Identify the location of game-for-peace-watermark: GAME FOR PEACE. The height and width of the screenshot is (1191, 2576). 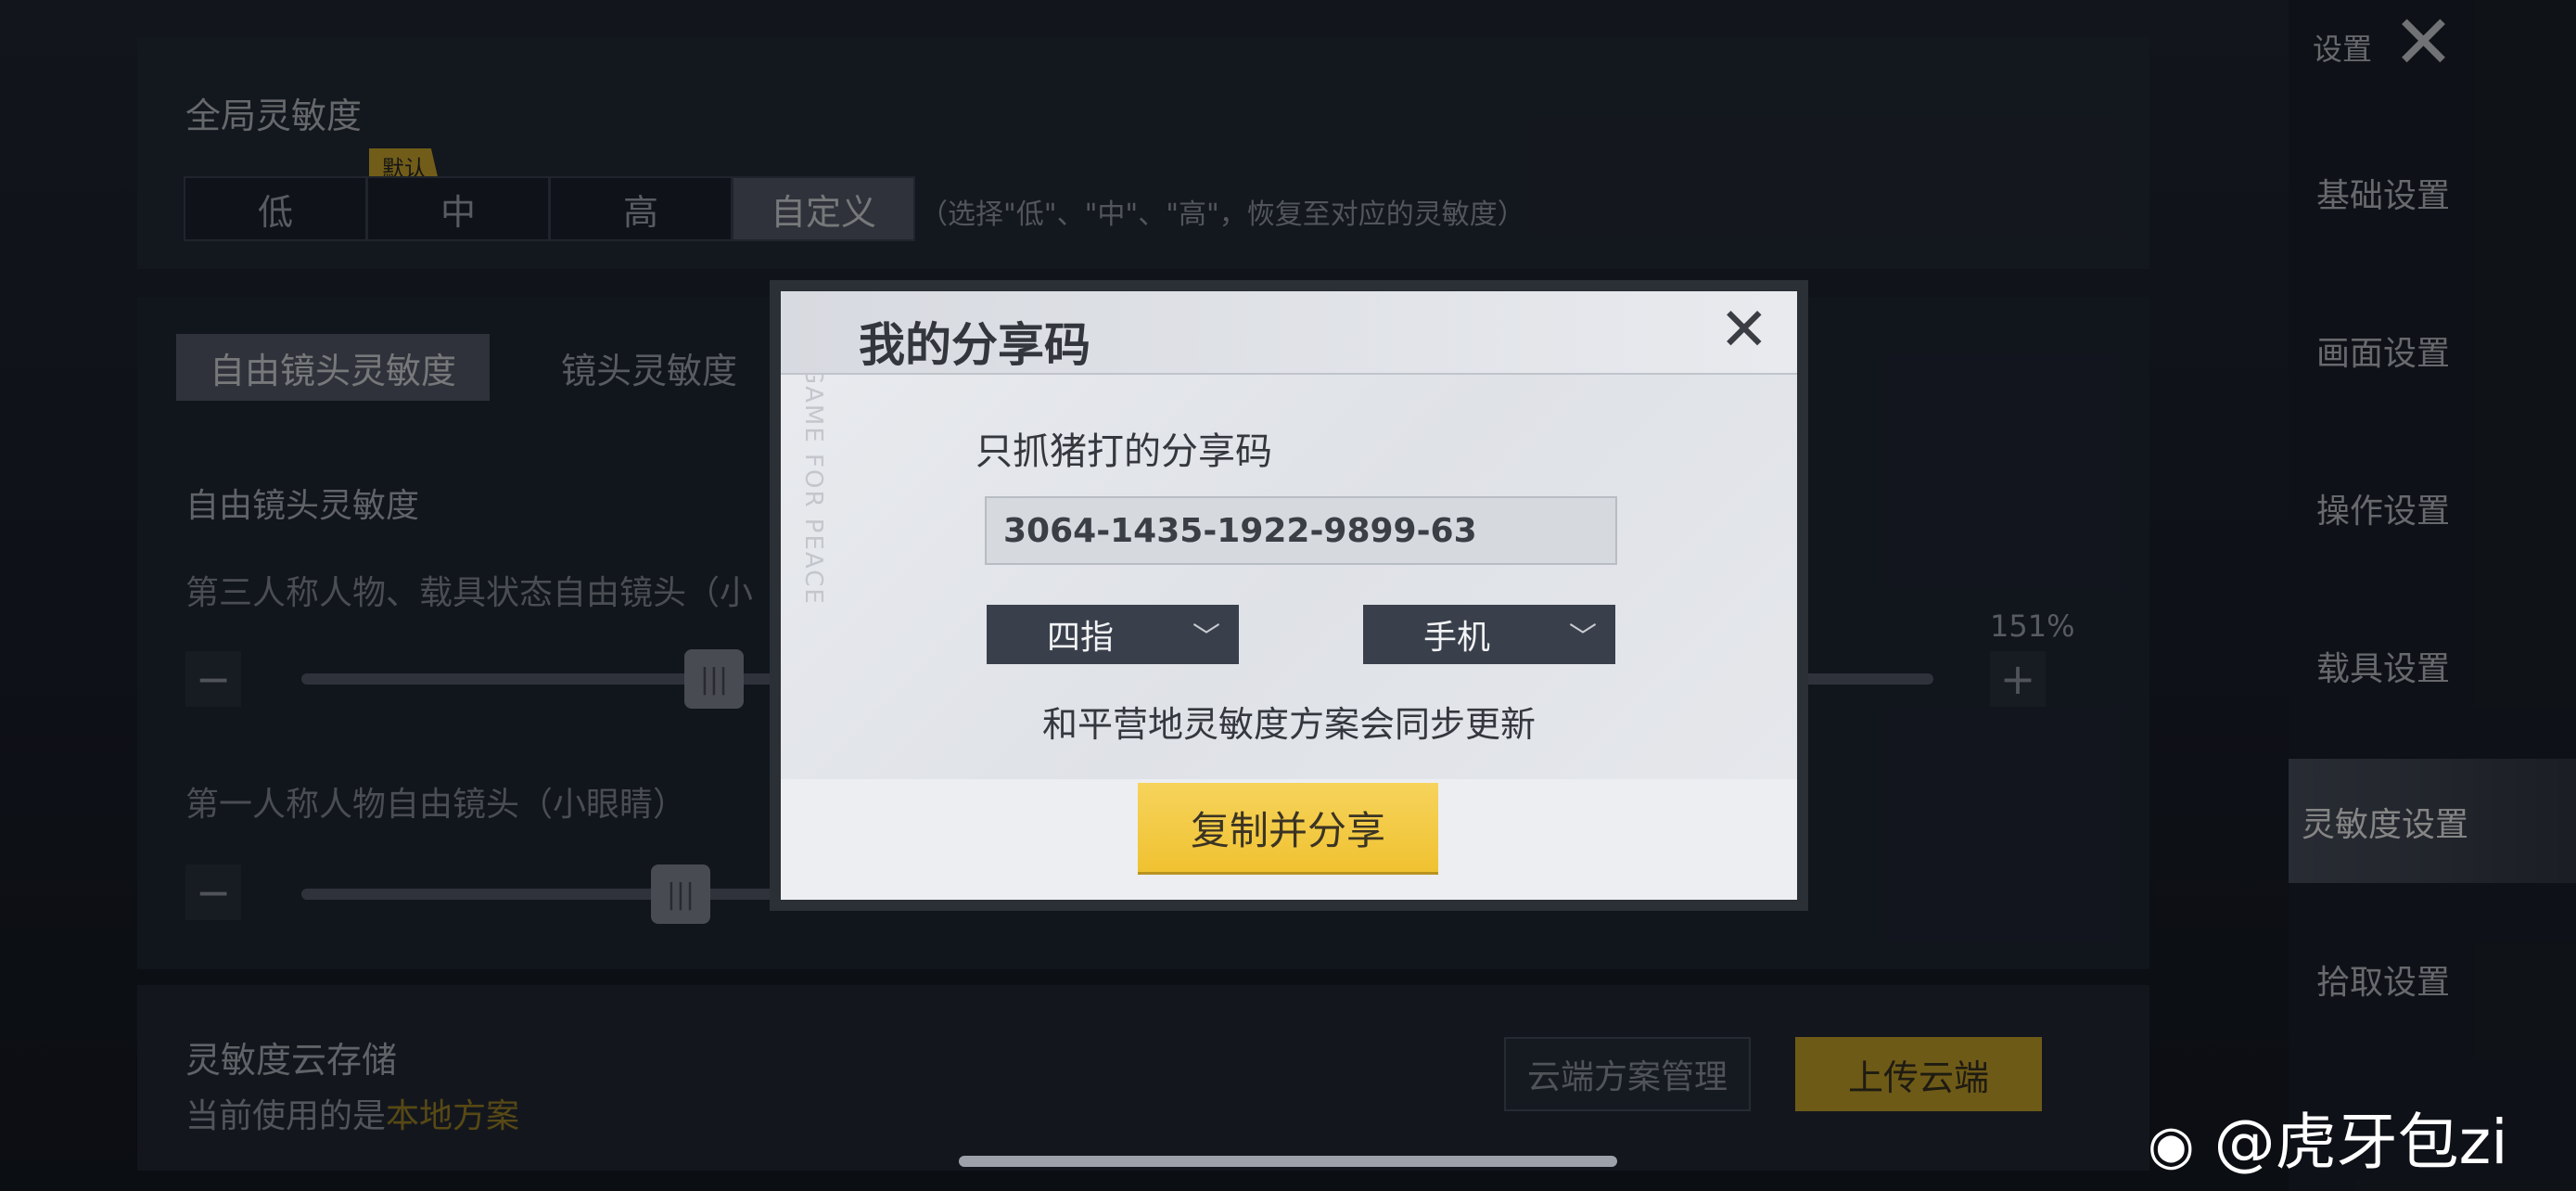
(813, 486).